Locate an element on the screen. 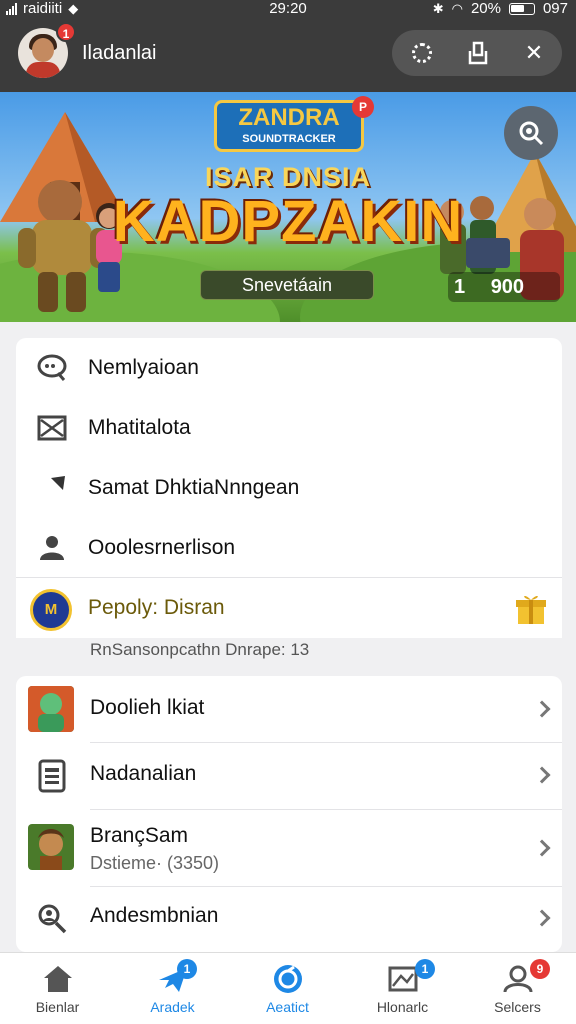  battery-percent: 20% is located at coordinates (485, 8).